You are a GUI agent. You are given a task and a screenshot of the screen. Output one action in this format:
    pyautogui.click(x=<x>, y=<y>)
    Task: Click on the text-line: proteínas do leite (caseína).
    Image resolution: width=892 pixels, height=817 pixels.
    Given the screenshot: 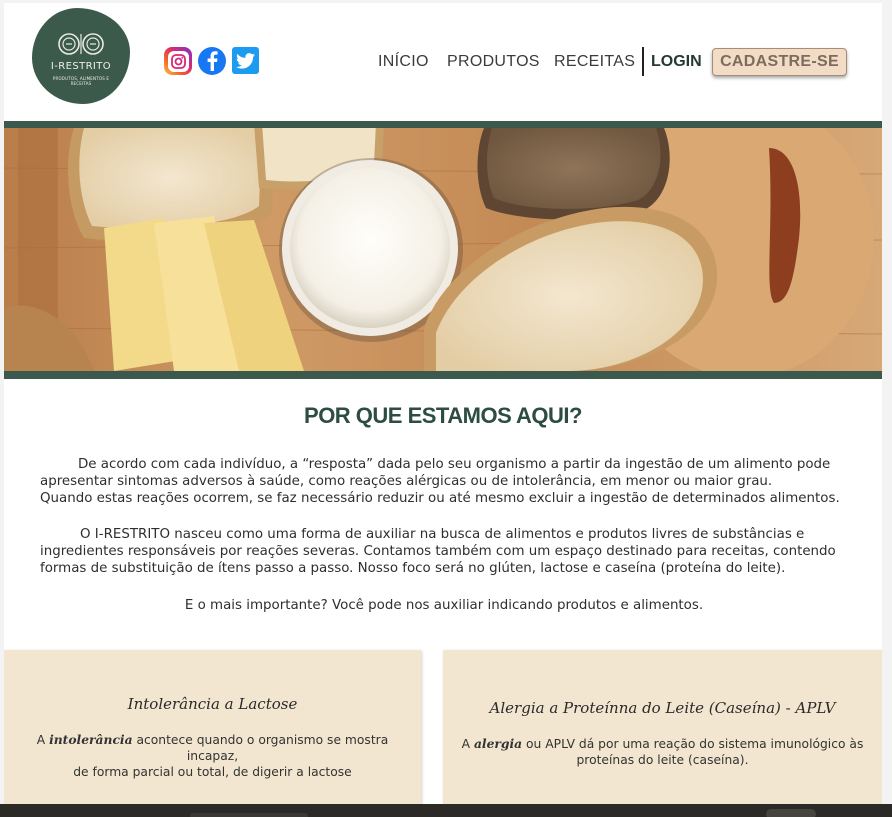 What is the action you would take?
    pyautogui.click(x=662, y=760)
    